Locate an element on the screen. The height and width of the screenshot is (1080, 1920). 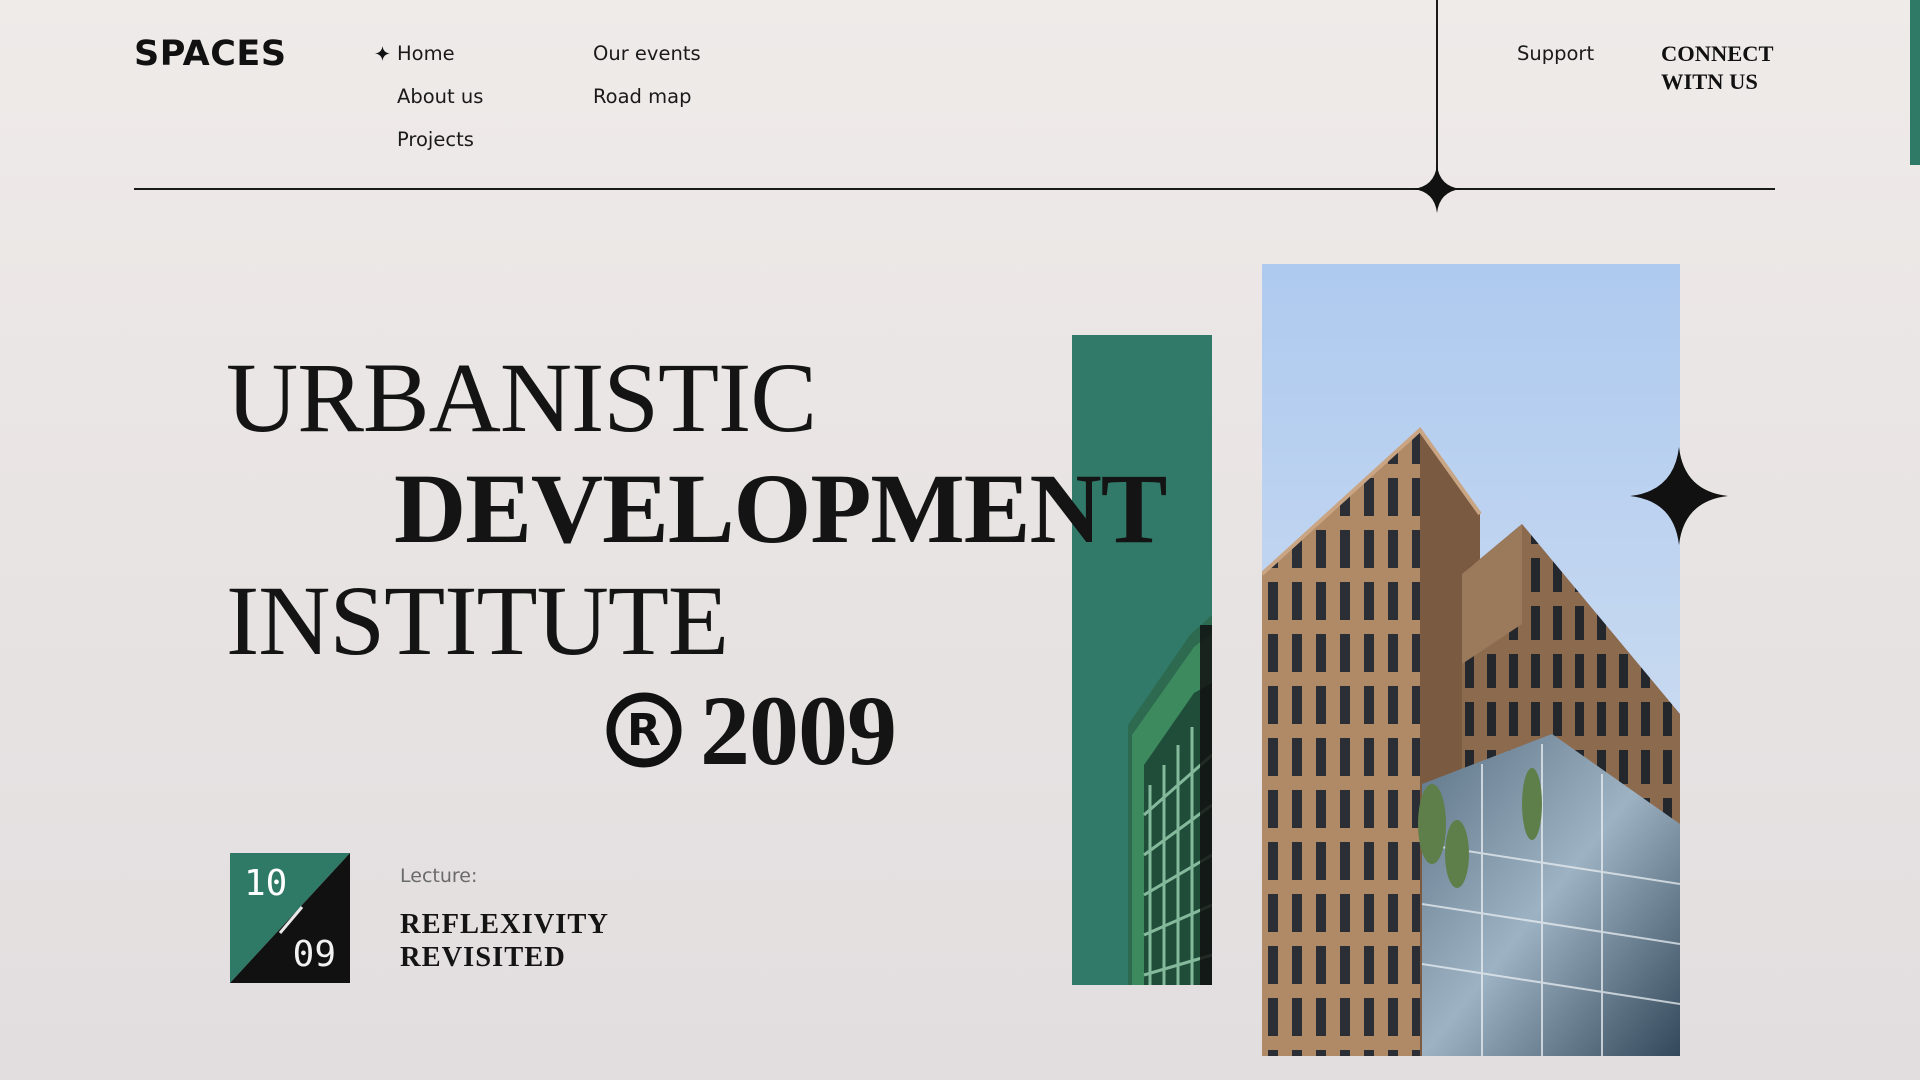
nav-our-events: Our events is located at coordinates (647, 53).